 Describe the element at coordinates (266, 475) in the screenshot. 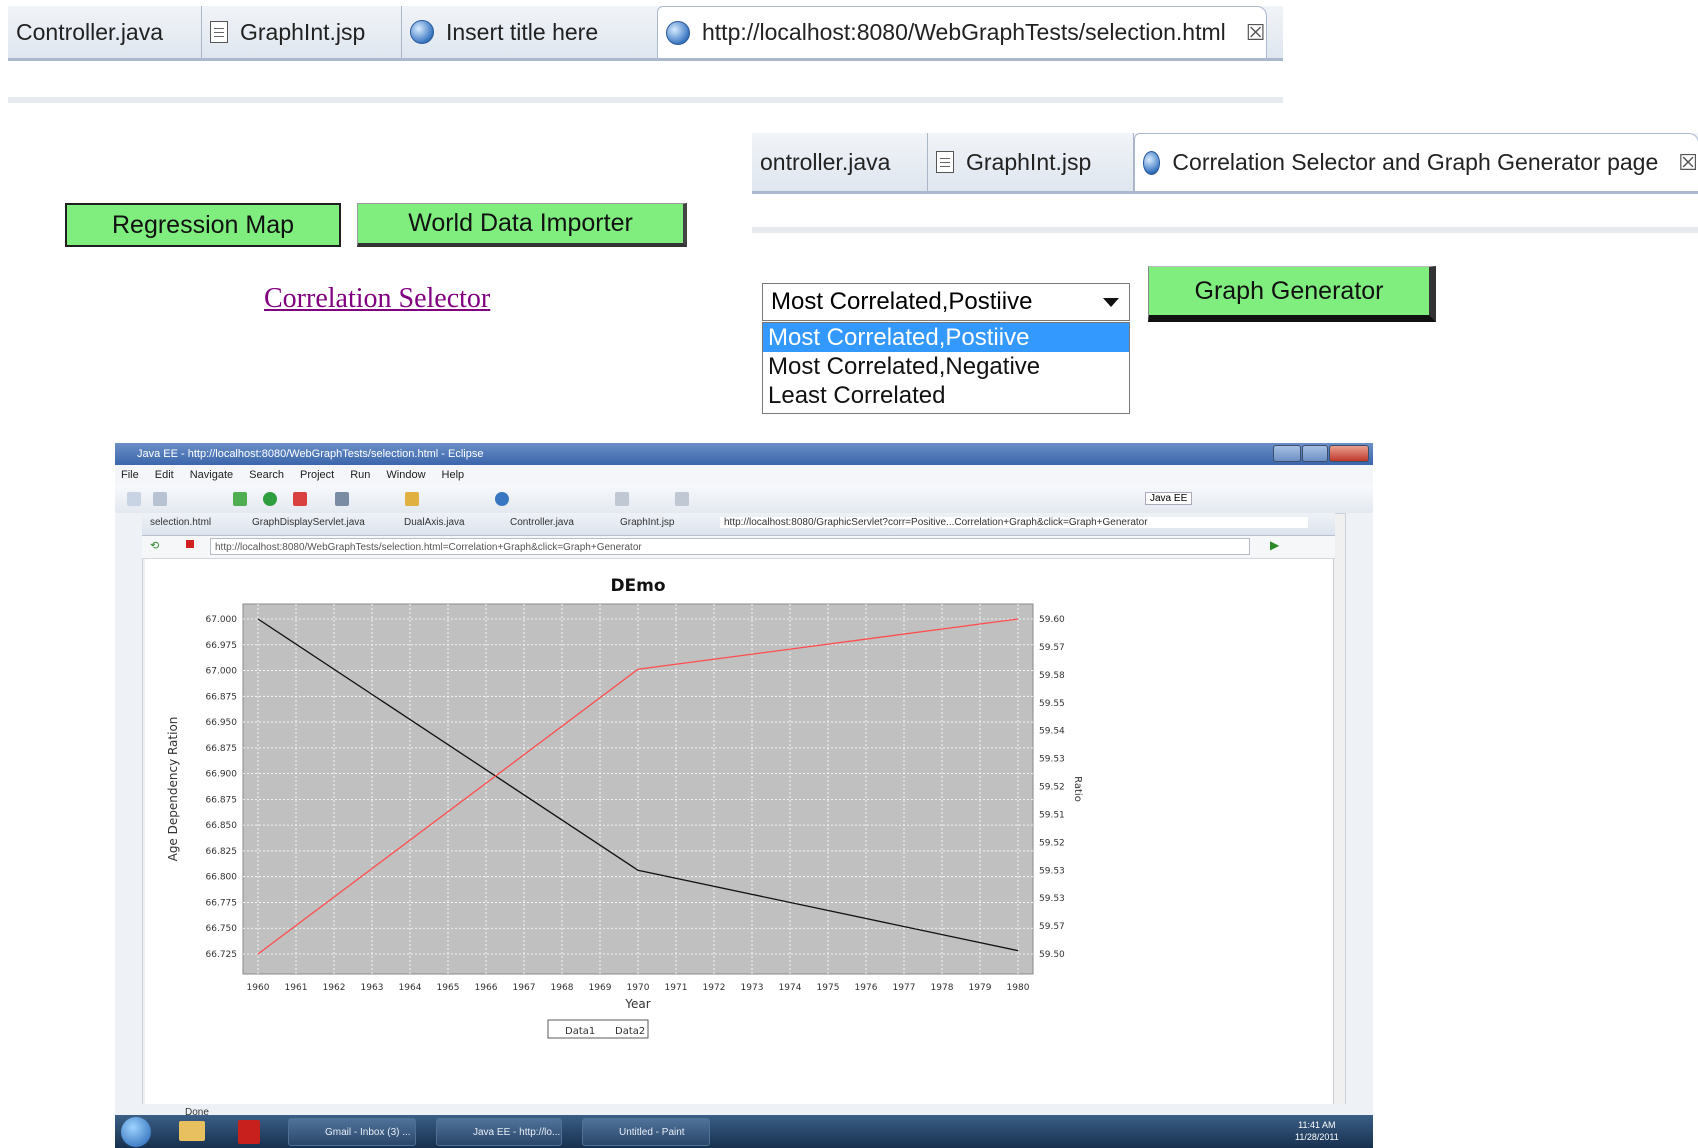

I see `menu-search: Search` at that location.